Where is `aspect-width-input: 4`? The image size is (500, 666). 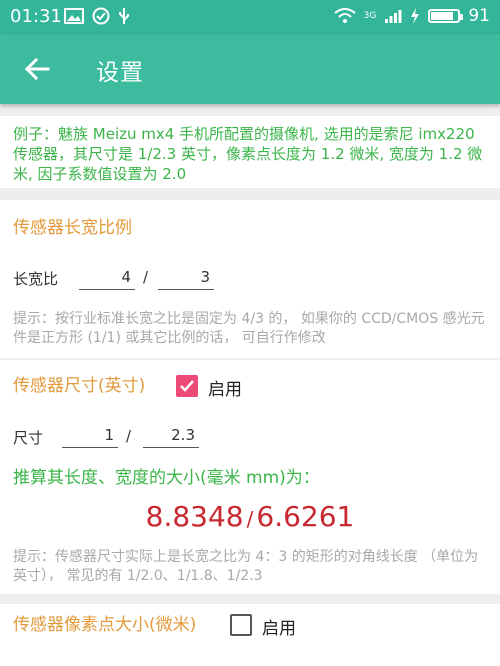
aspect-width-input: 4 is located at coordinates (107, 278).